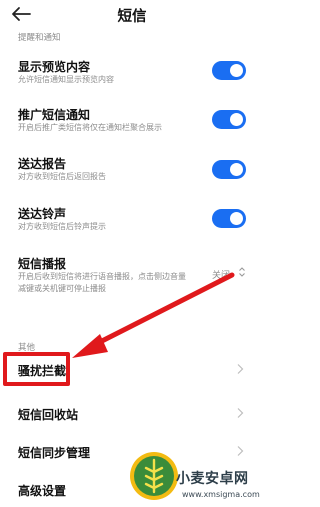 The image size is (320, 507). What do you see at coordinates (39, 38) in the screenshot?
I see `section-label-notifications: 提醒和通知` at bounding box center [39, 38].